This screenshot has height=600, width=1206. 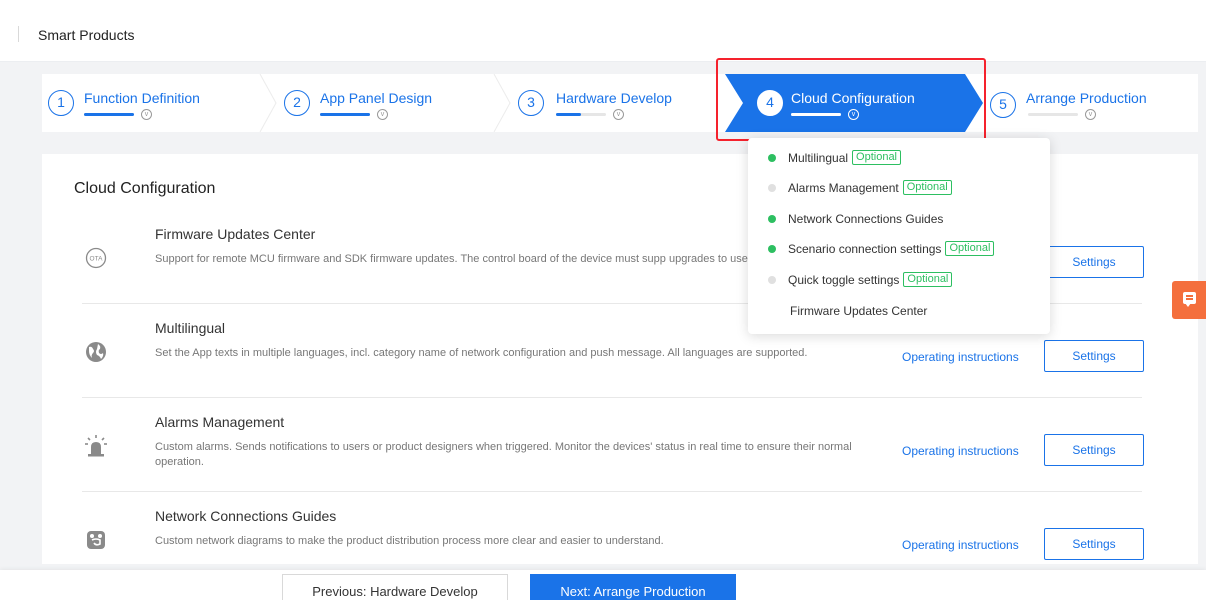 What do you see at coordinates (235, 234) in the screenshot?
I see `feature-title: Firmware Updates Center` at bounding box center [235, 234].